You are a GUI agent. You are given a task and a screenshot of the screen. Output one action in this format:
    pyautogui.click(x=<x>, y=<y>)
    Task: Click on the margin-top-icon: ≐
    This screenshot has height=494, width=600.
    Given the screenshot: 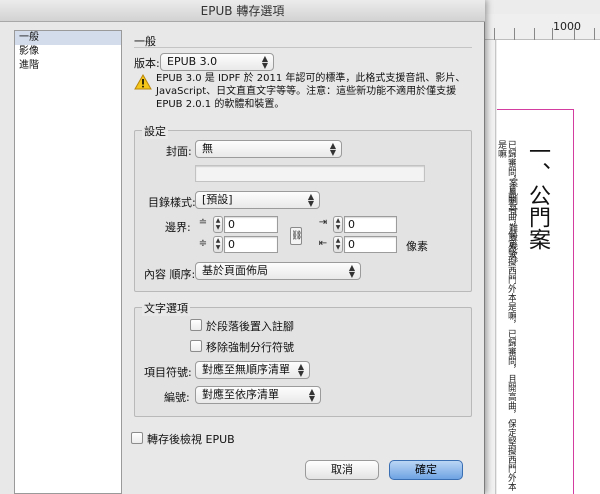 What is the action you would take?
    pyautogui.click(x=203, y=222)
    